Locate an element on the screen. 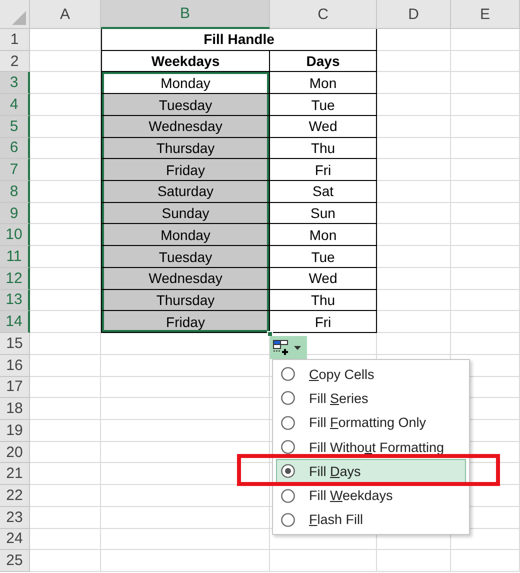 The height and width of the screenshot is (573, 520). row-header: 20 is located at coordinates (15, 453).